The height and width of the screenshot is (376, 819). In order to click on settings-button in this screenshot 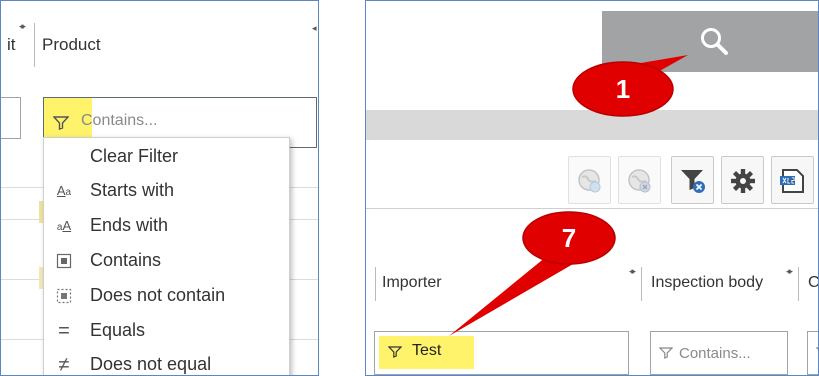, I will do `click(742, 180)`.